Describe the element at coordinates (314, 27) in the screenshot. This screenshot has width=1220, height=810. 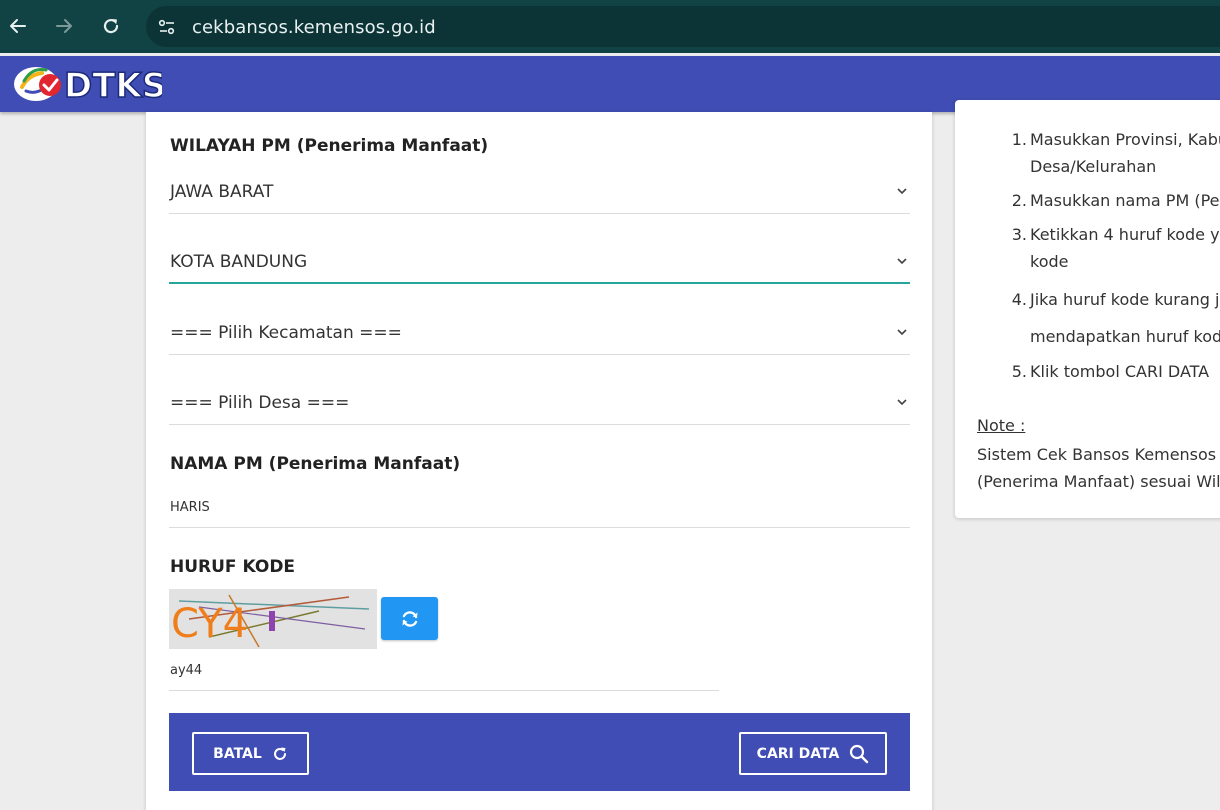
I see `url-text: cekbansos.kemensos.go.id` at that location.